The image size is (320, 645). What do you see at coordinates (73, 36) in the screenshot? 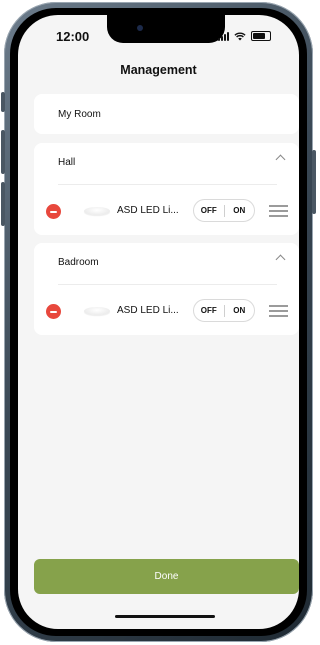
I see `status-time: 12:00` at bounding box center [73, 36].